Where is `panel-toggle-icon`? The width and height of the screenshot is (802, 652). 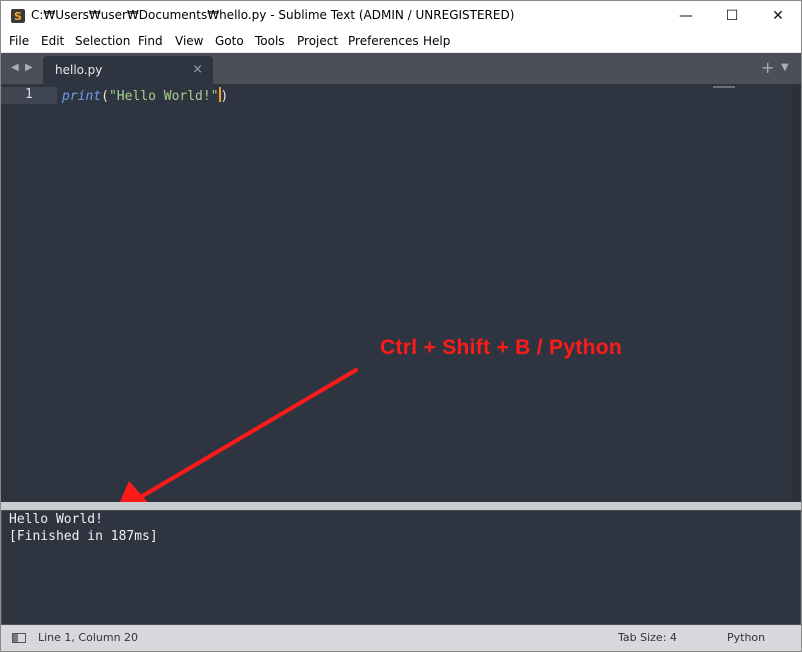
panel-toggle-icon is located at coordinates (19, 638).